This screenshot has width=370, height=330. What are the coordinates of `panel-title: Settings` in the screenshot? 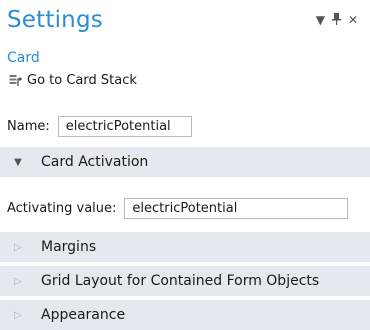 It's located at (55, 20).